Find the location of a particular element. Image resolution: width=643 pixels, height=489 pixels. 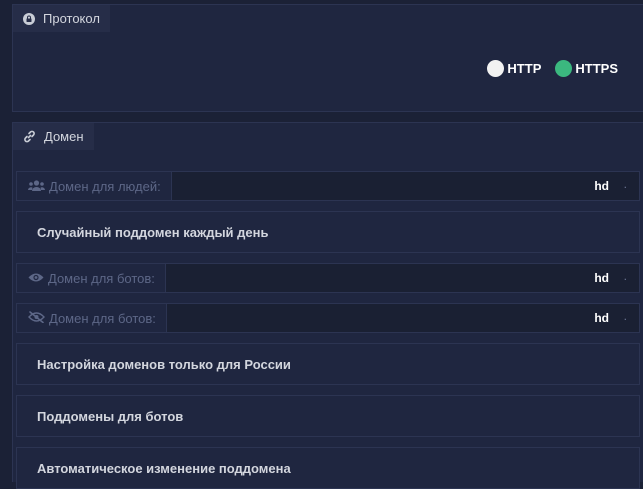

bots-hidden-domain-label-text: Домен для ботов: is located at coordinates (102, 318).